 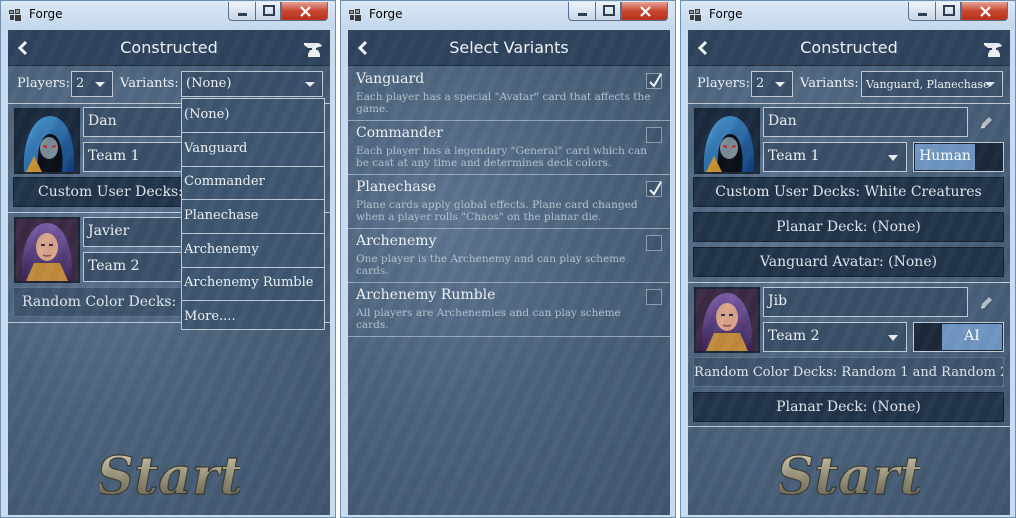 What do you see at coordinates (865, 302) in the screenshot?
I see `player-name-field: Jib` at bounding box center [865, 302].